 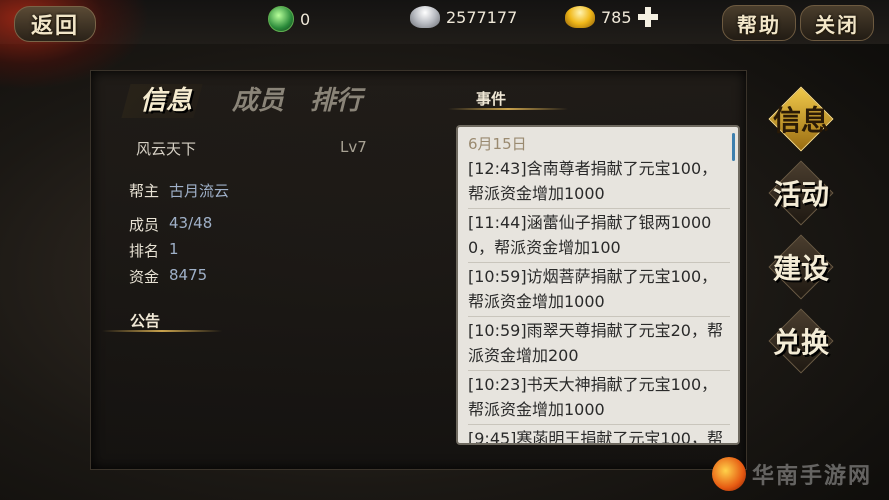 What do you see at coordinates (199, 191) in the screenshot?
I see `leader-value: 古月流云` at bounding box center [199, 191].